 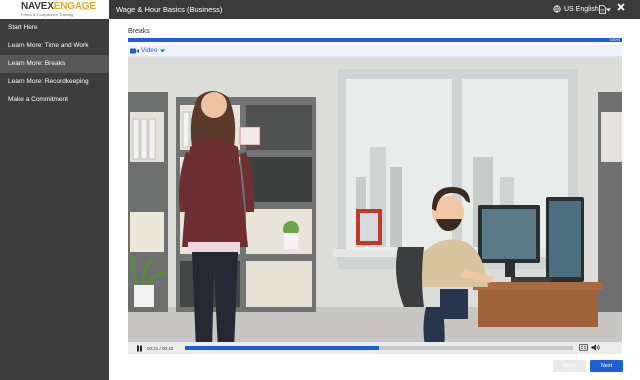 What do you see at coordinates (602, 9) in the screenshot?
I see `document-icon` at bounding box center [602, 9].